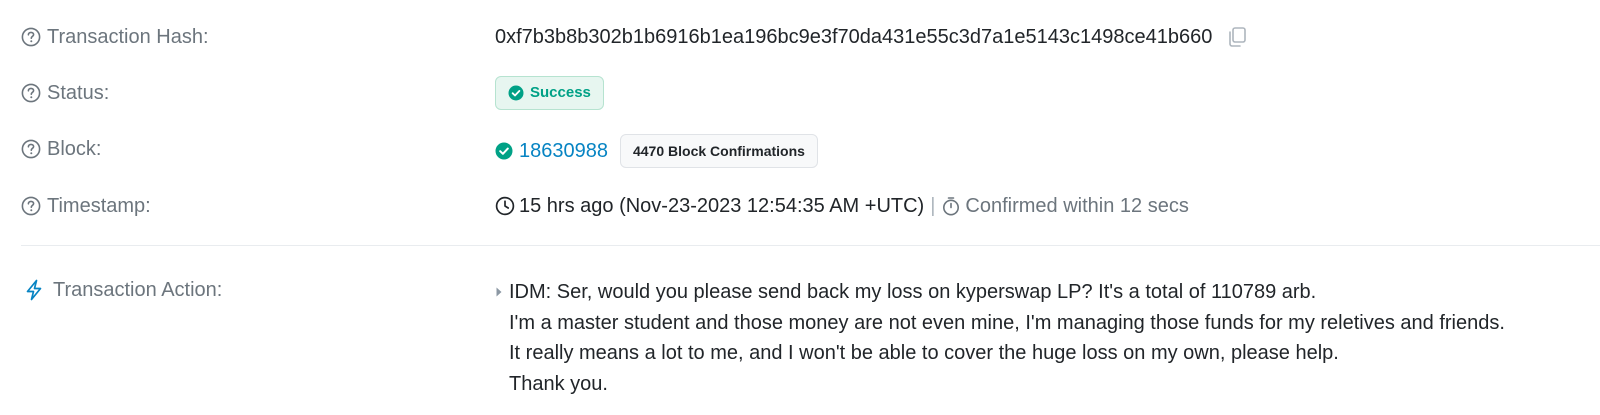  I want to click on caret-right-icon, so click(499, 292).